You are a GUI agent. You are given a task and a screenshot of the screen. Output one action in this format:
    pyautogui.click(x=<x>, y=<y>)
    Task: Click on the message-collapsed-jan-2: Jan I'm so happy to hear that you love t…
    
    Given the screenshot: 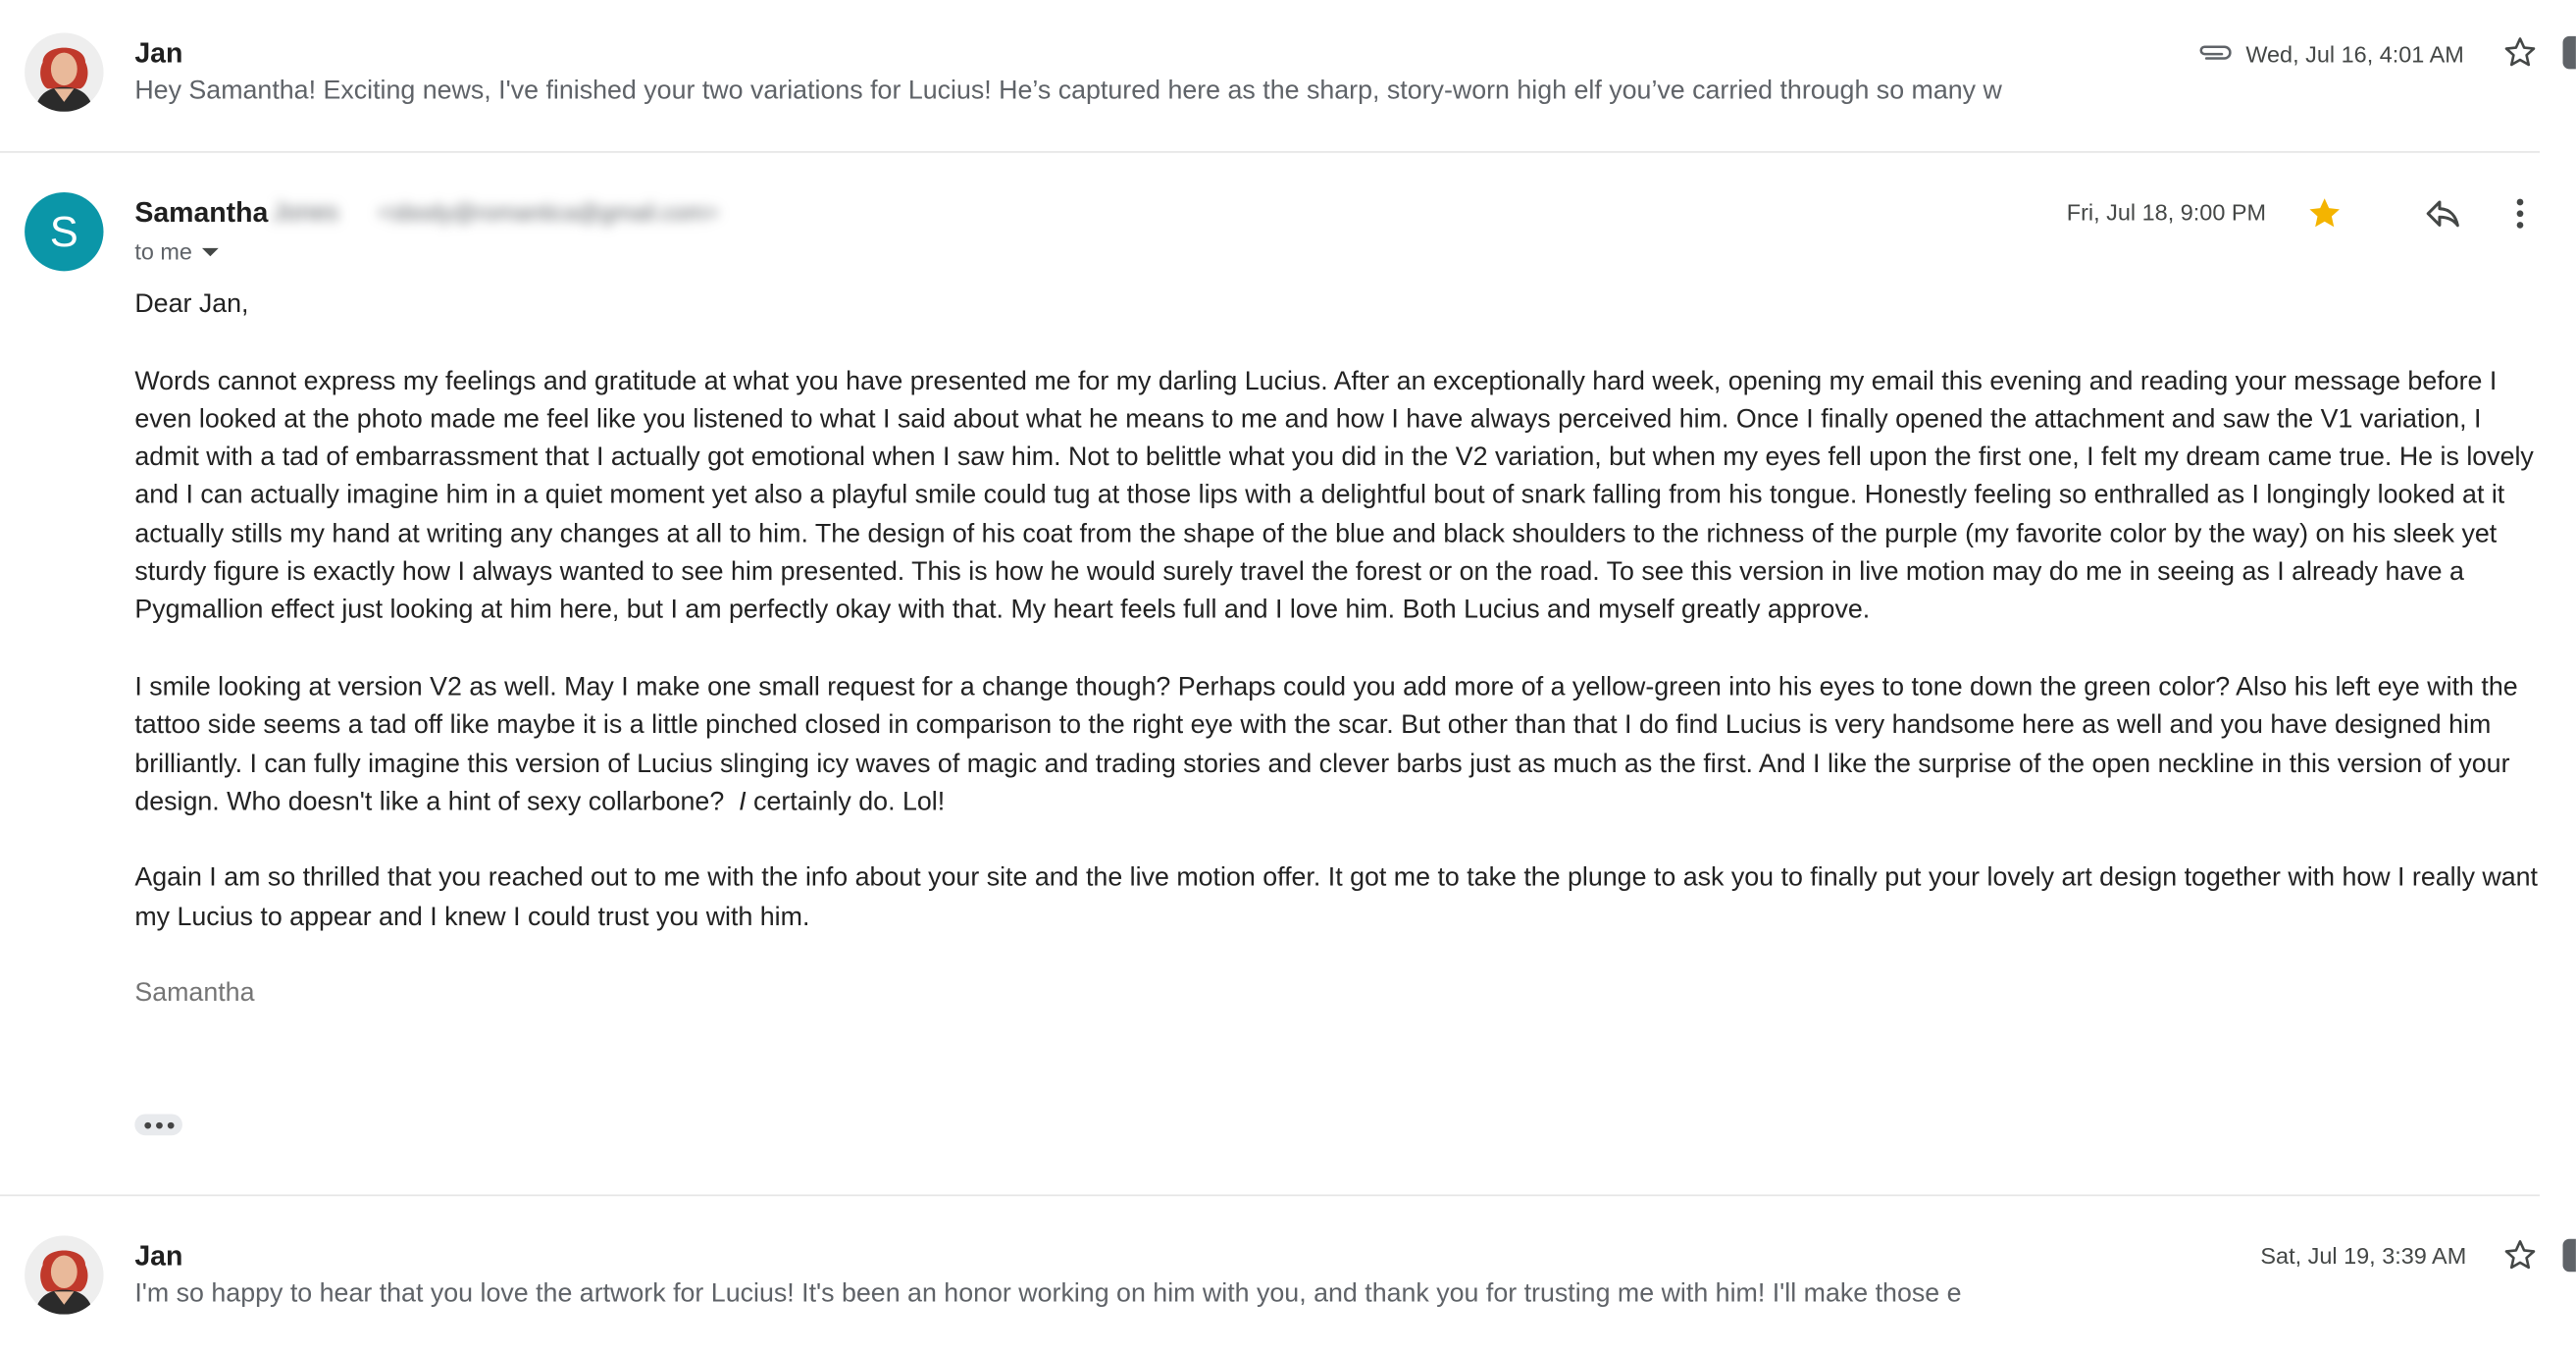 What is the action you would take?
    pyautogui.click(x=1288, y=1274)
    